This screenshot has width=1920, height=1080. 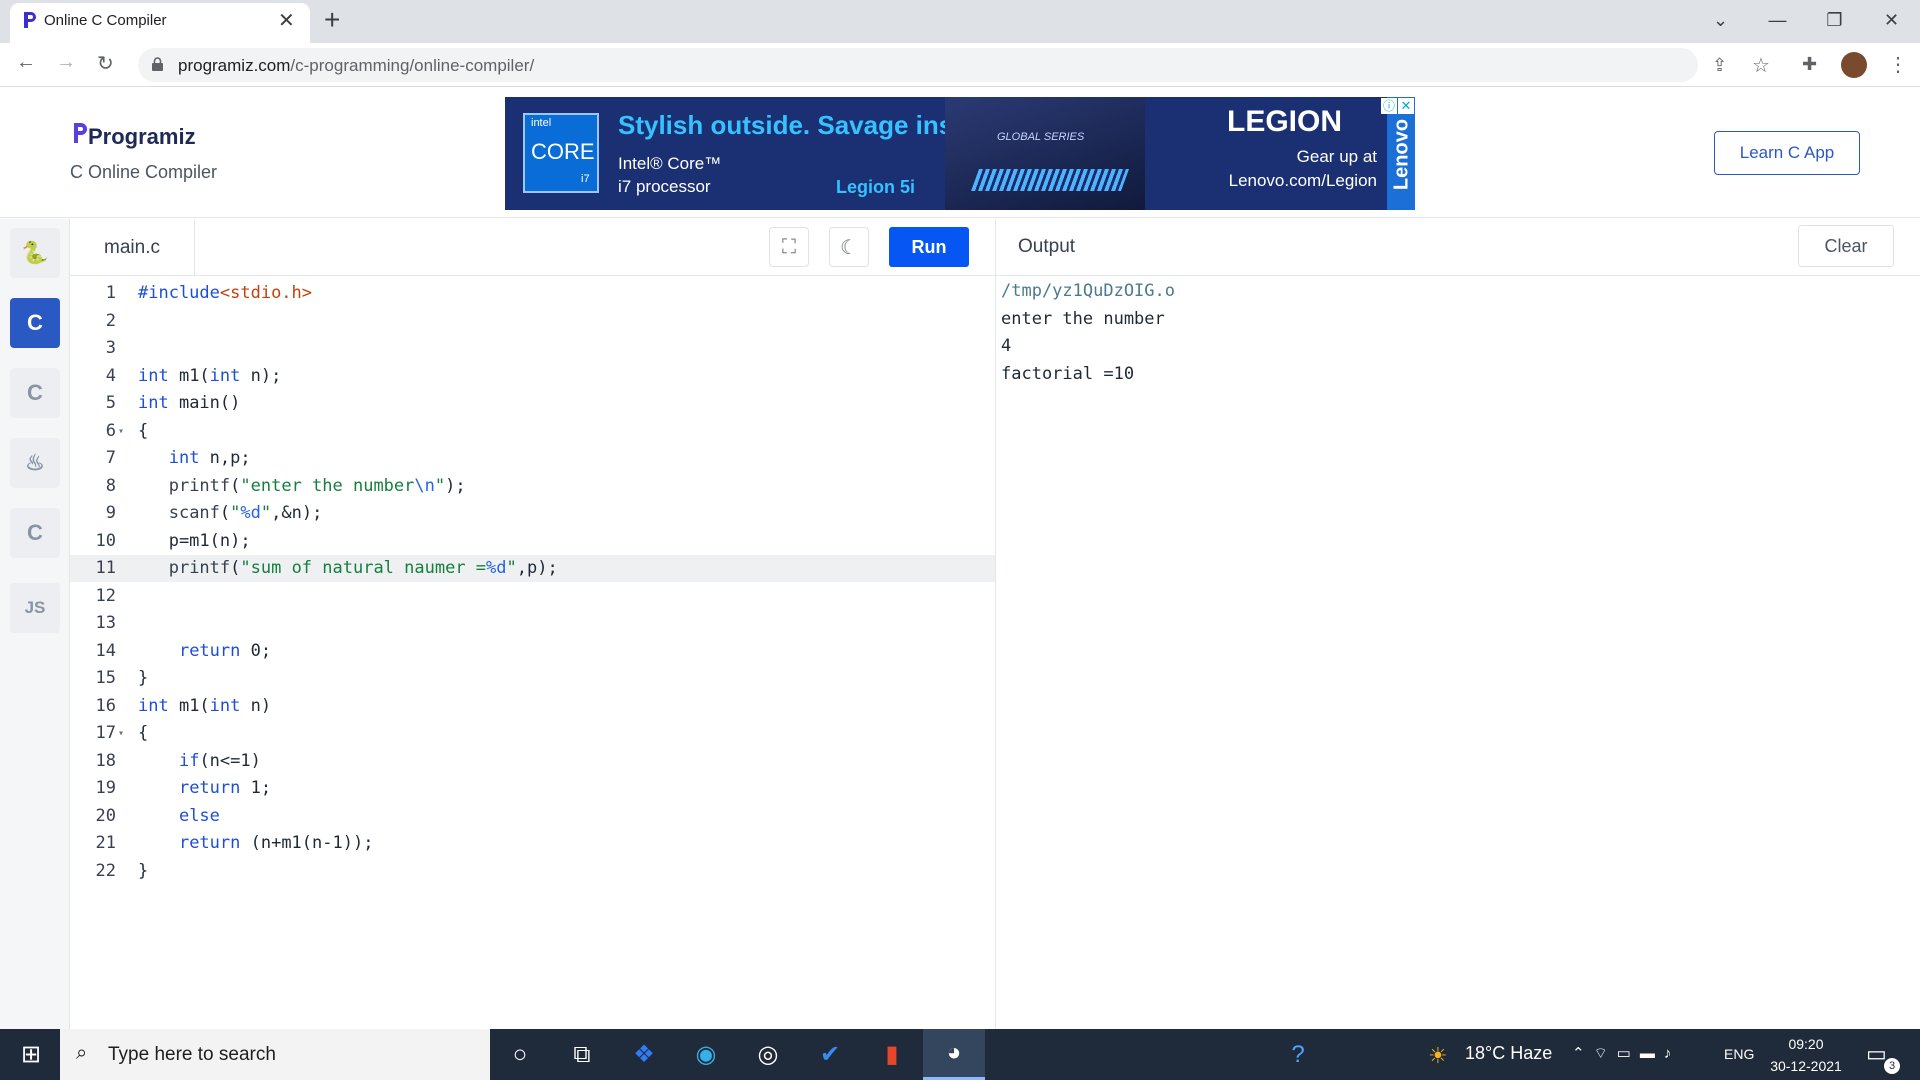 I want to click on ad-headline: Stylish outside. Savage inside., so click(x=808, y=125).